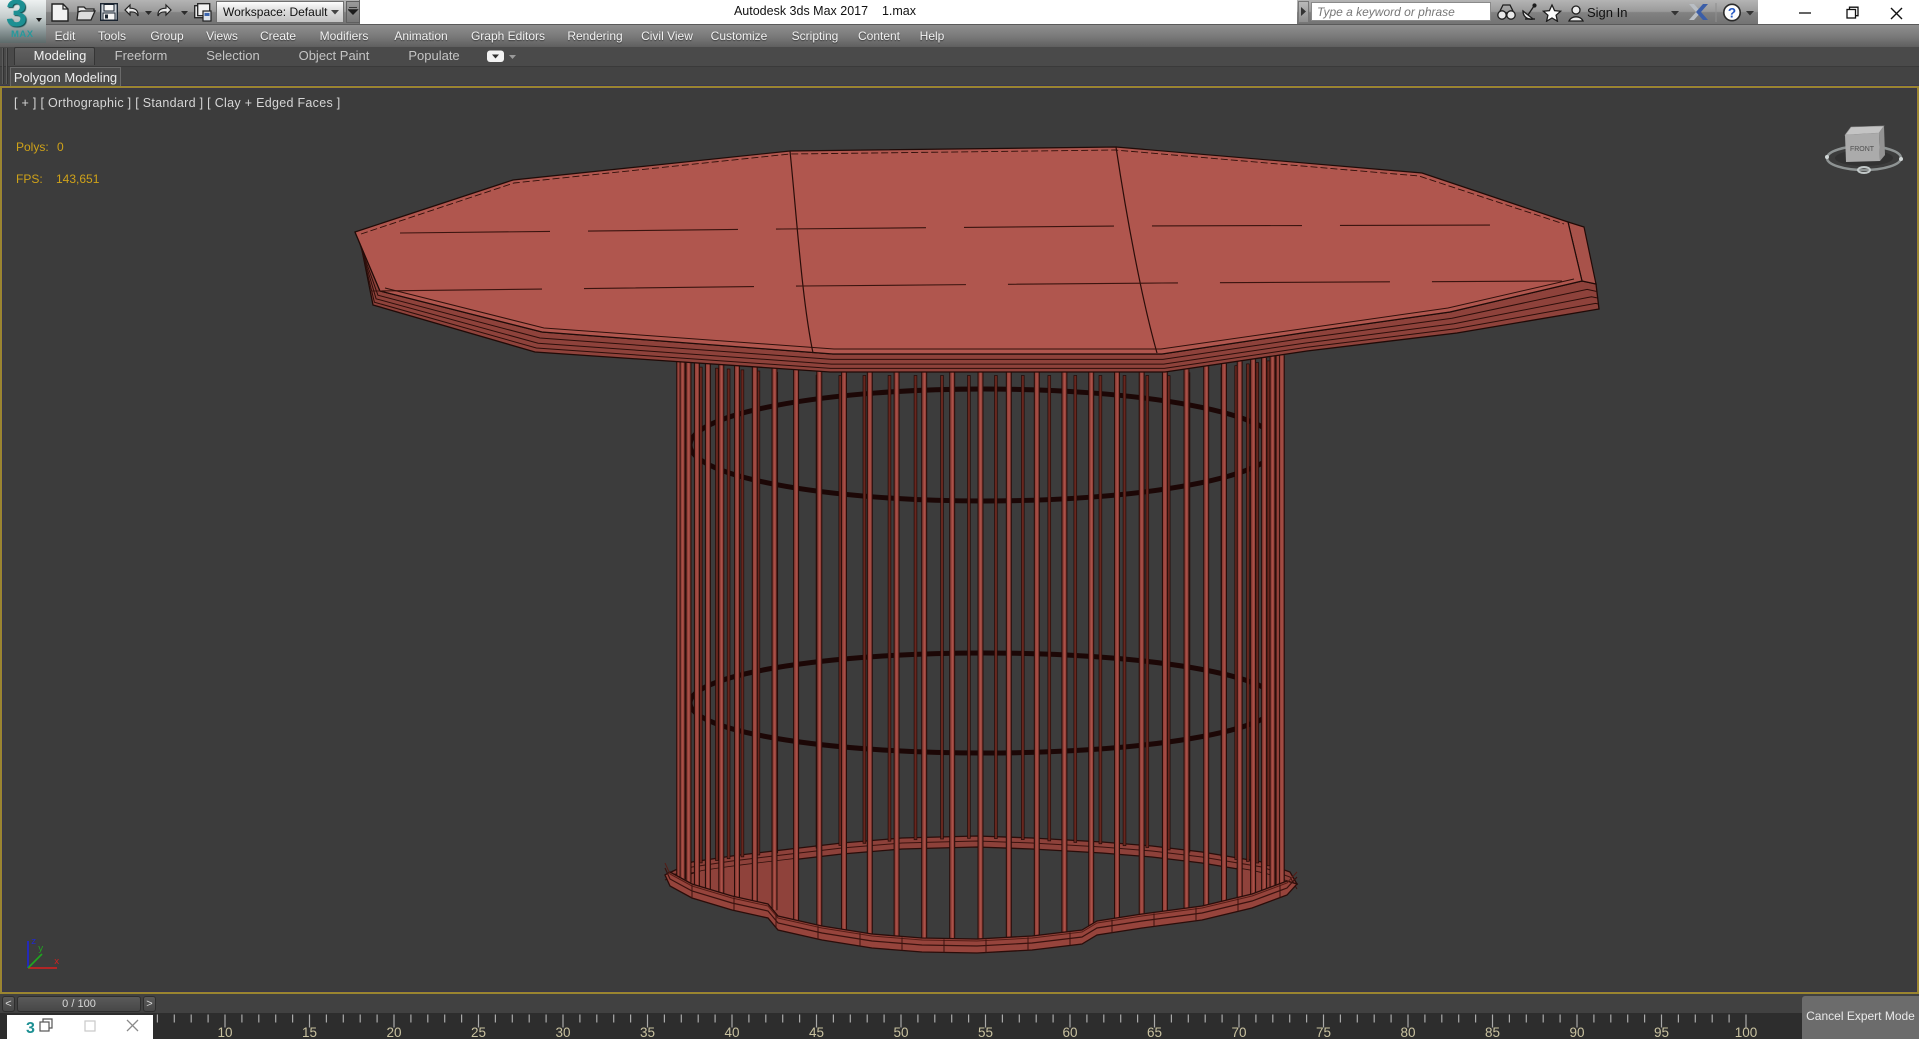 The height and width of the screenshot is (1039, 1919). What do you see at coordinates (1492, 1032) in the screenshot?
I see `svg-text: 85` at bounding box center [1492, 1032].